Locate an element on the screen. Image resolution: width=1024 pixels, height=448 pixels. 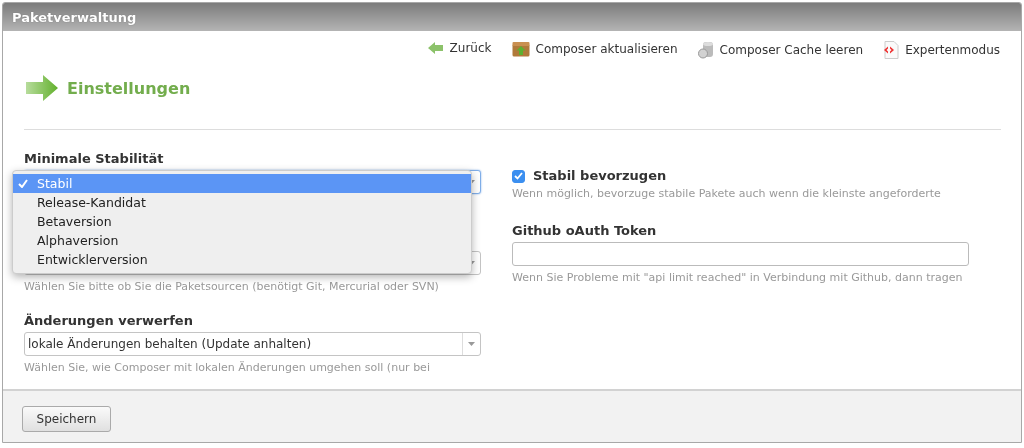
toolbar-link: Zurück is located at coordinates (459, 48).